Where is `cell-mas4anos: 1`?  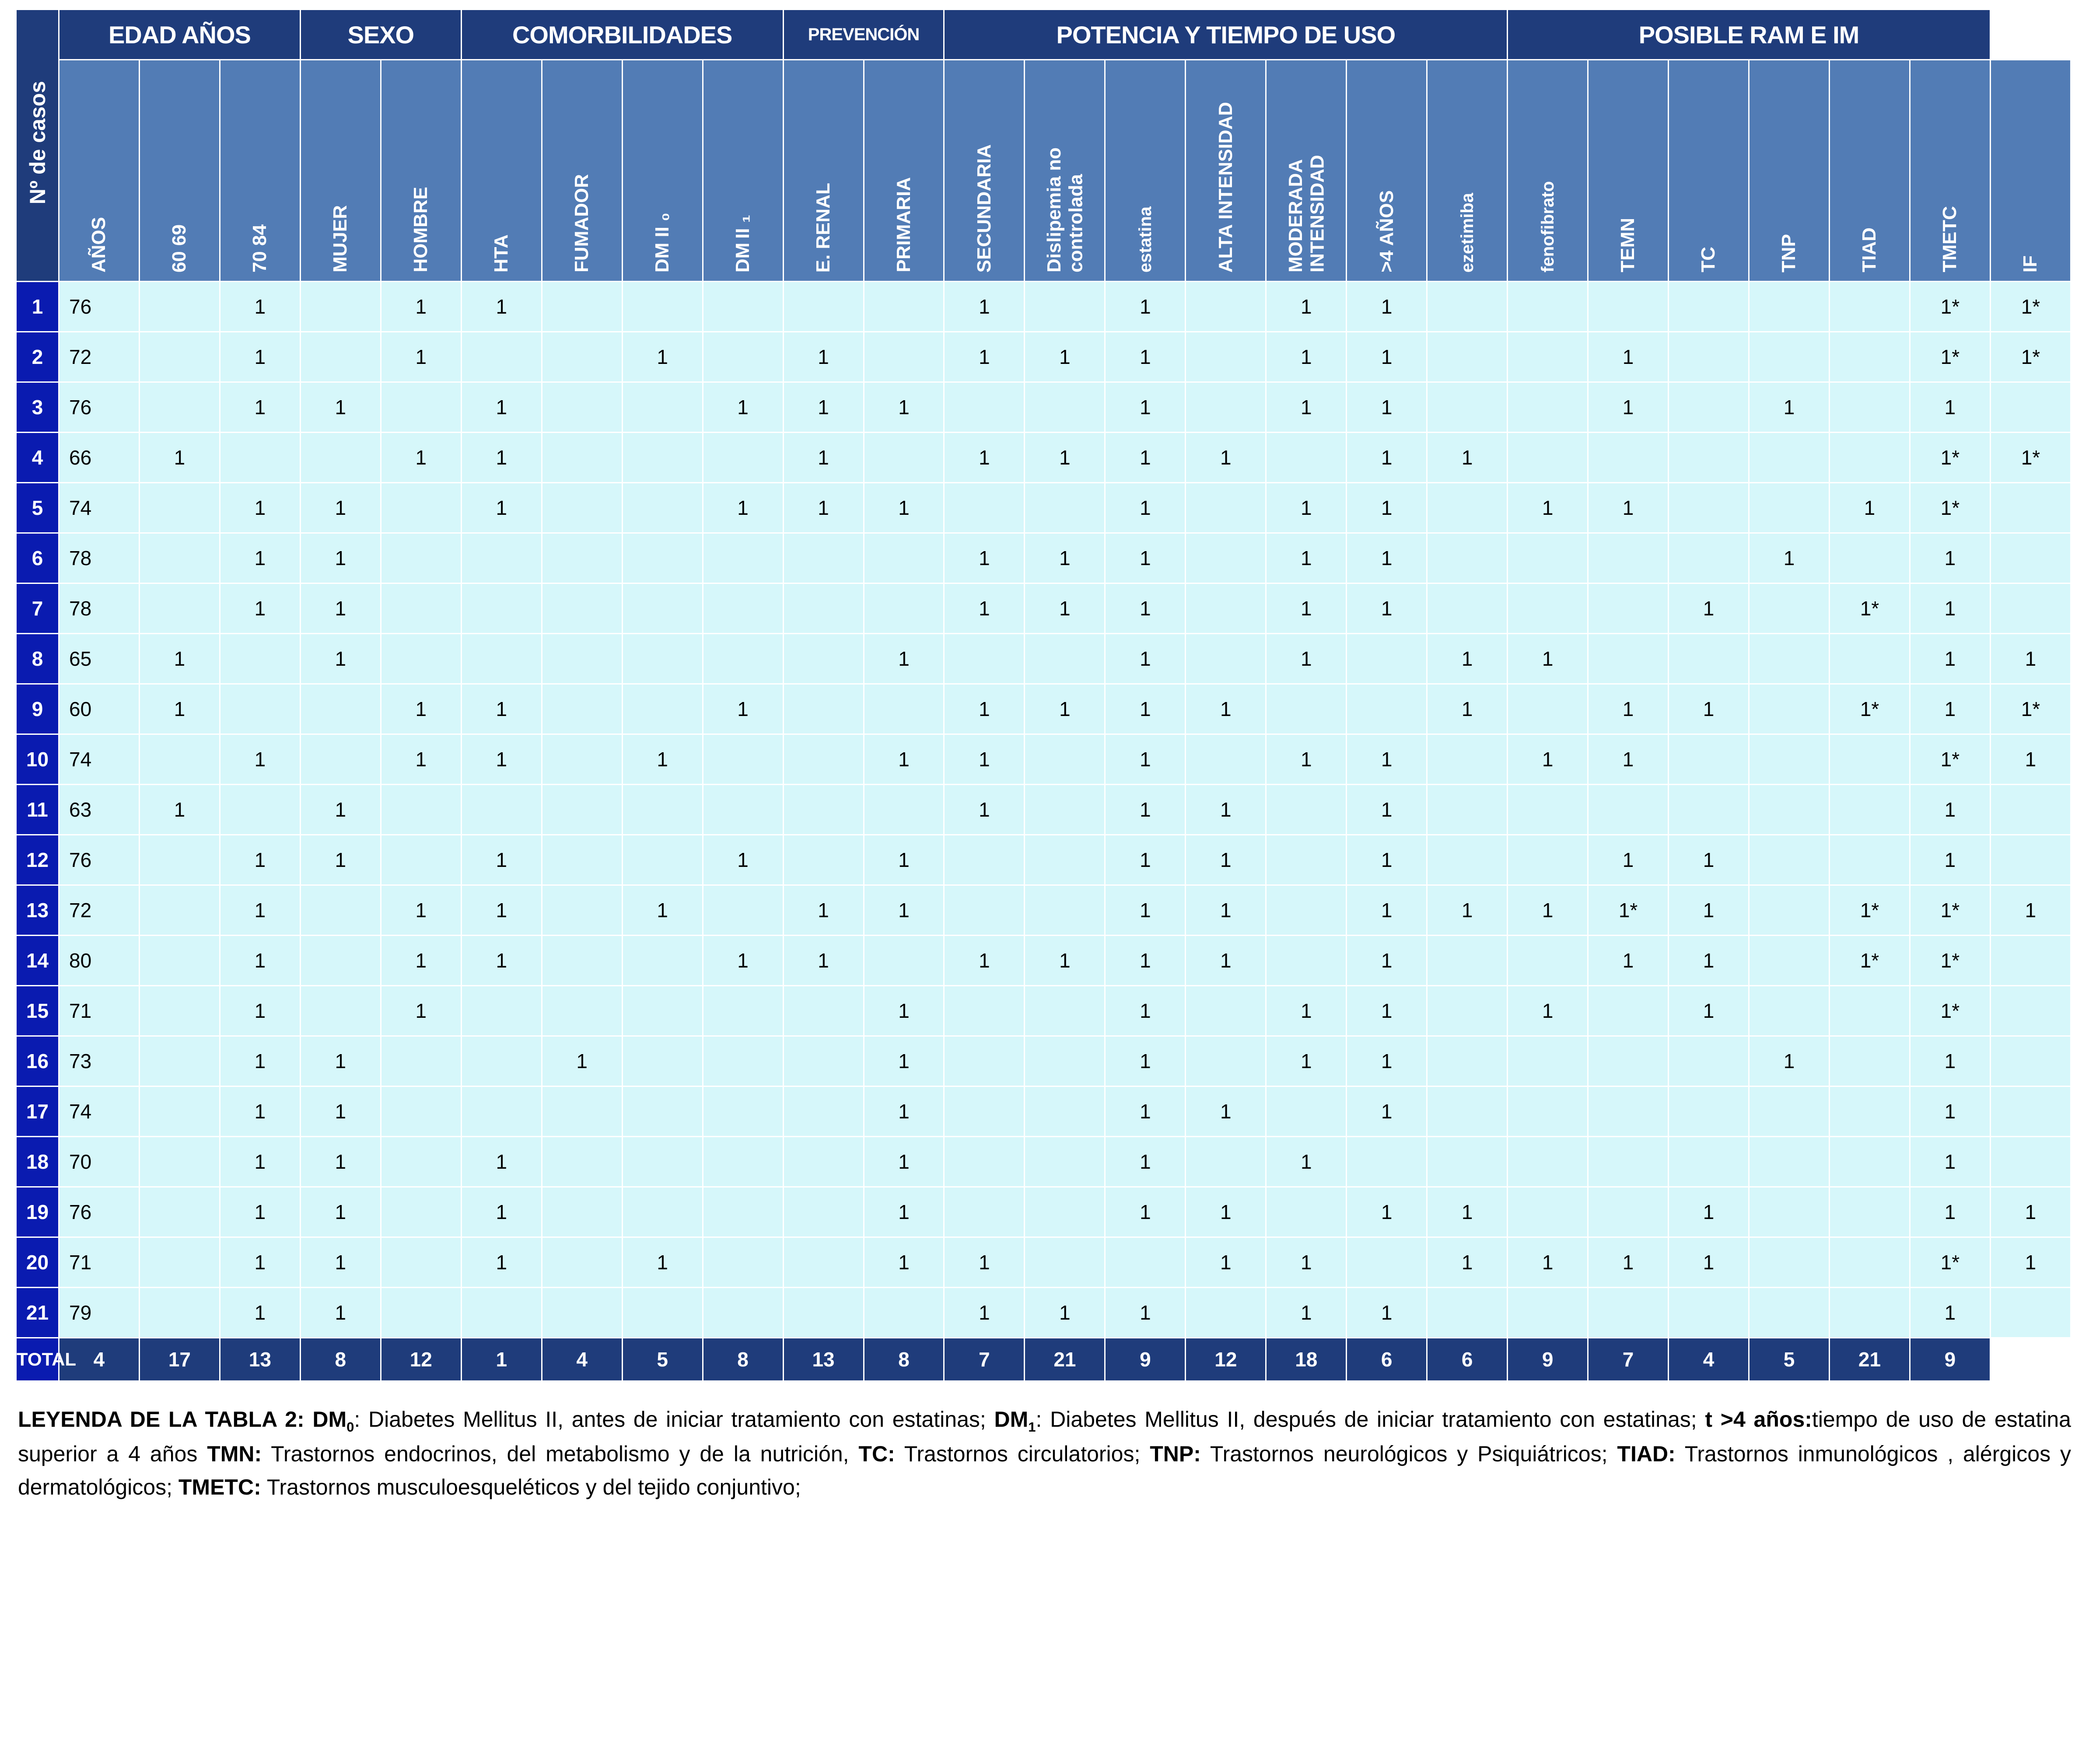 cell-mas4anos: 1 is located at coordinates (1387, 508).